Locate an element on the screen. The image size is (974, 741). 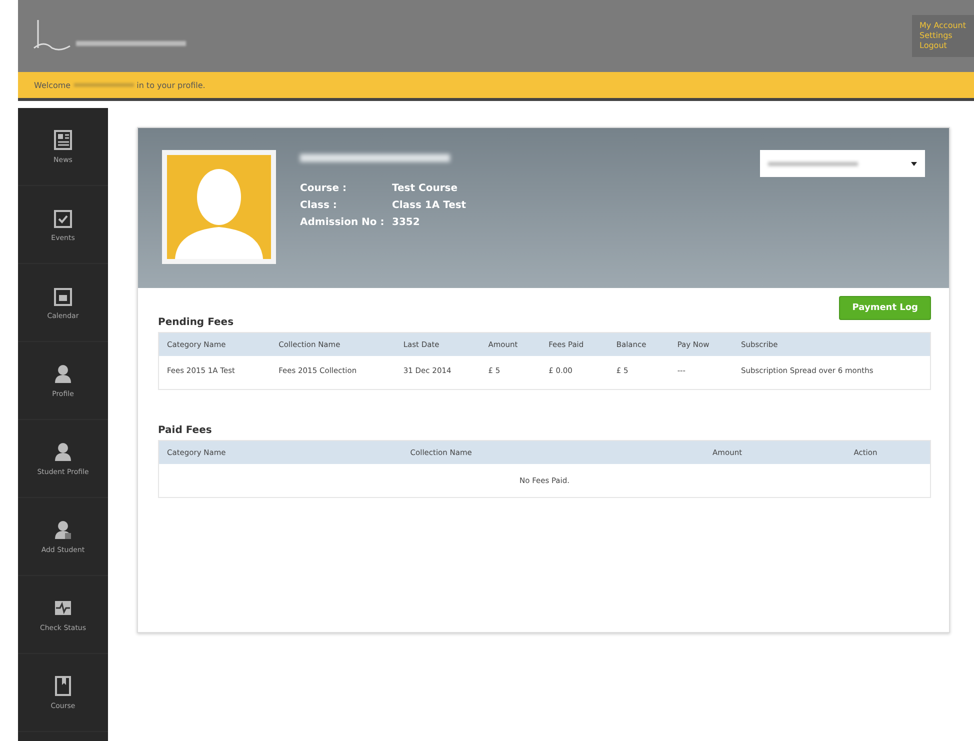
book-icon is located at coordinates (63, 686).